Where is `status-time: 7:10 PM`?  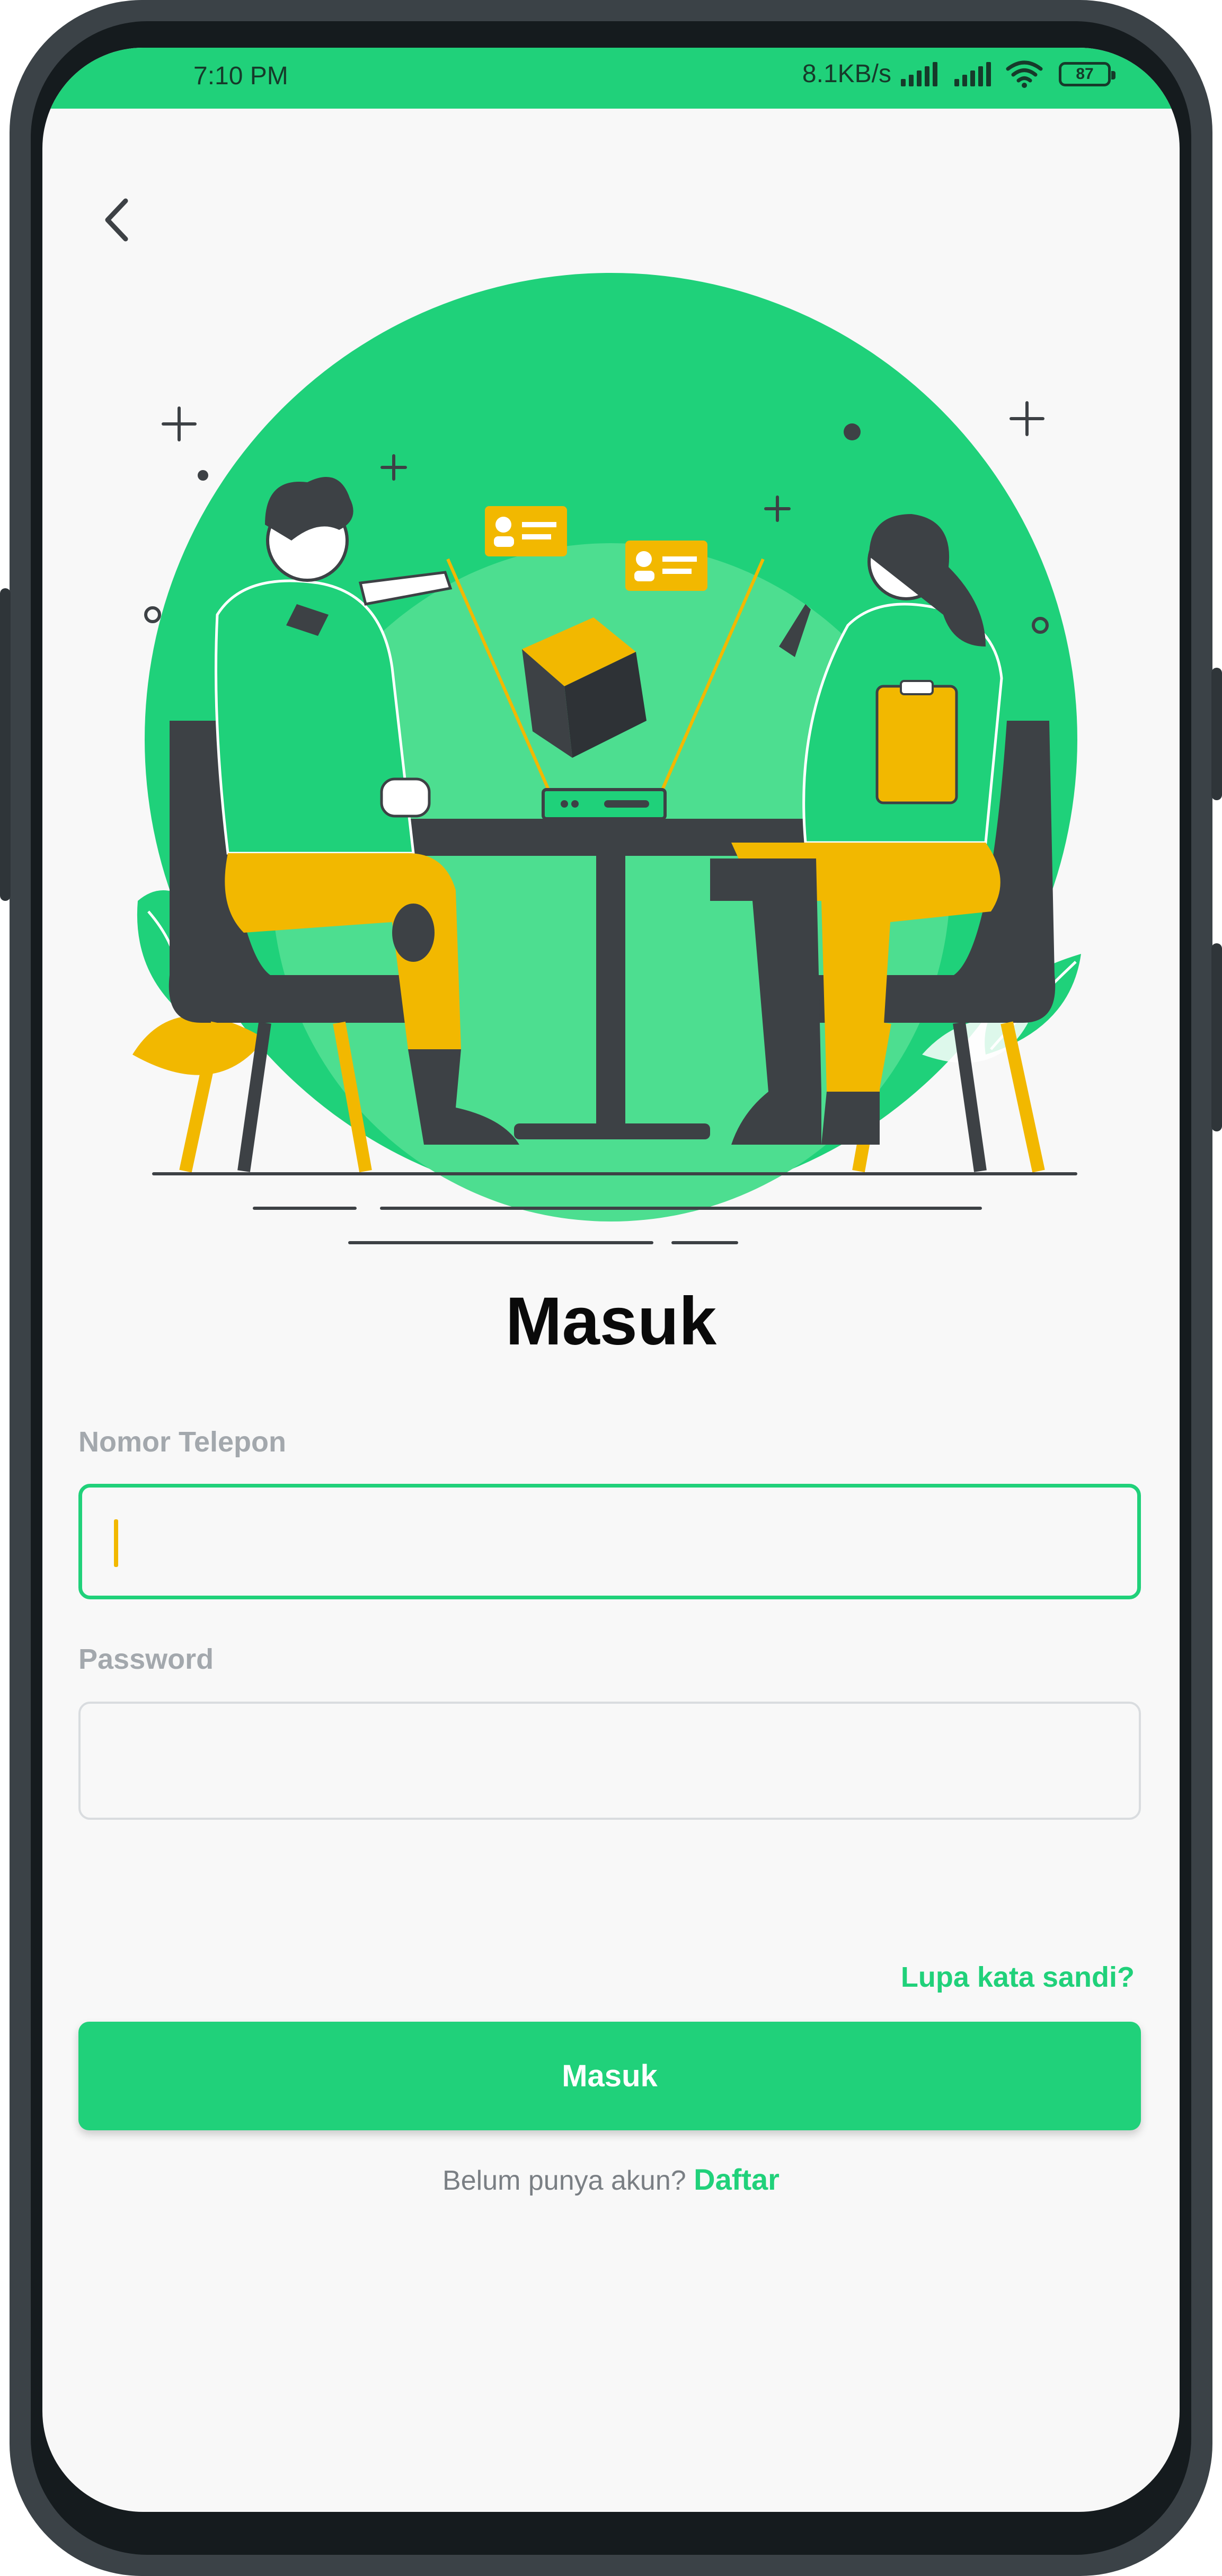 status-time: 7:10 PM is located at coordinates (240, 76).